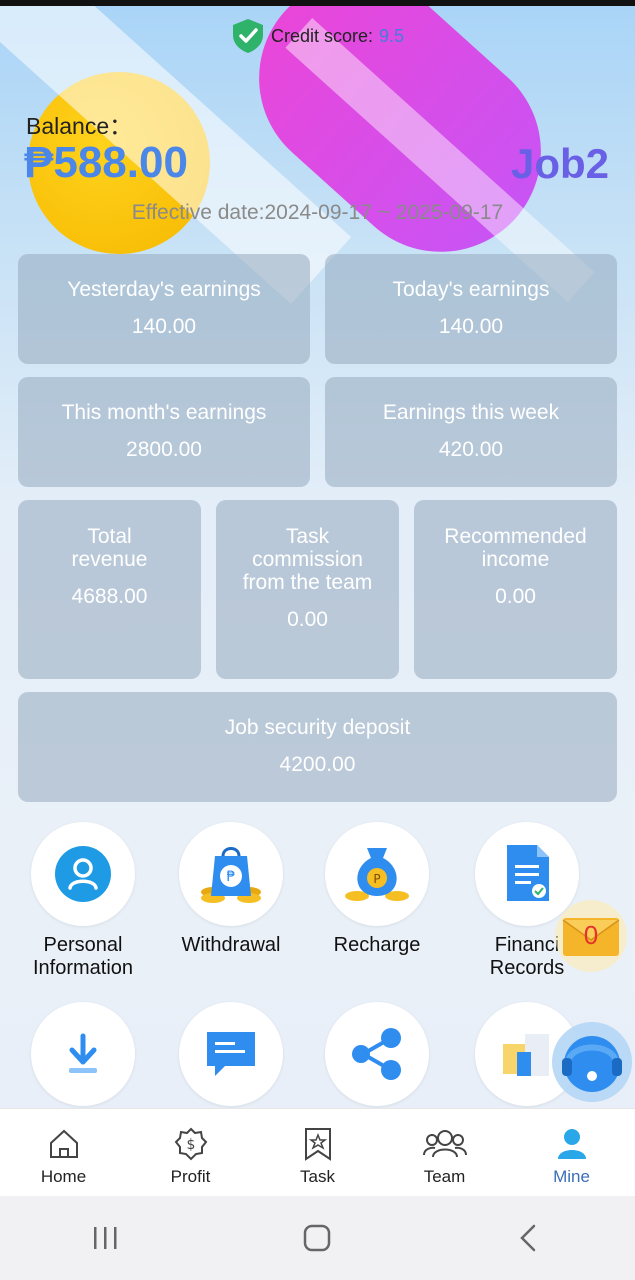 The height and width of the screenshot is (1280, 635). What do you see at coordinates (528, 873) in the screenshot?
I see `document-icon` at bounding box center [528, 873].